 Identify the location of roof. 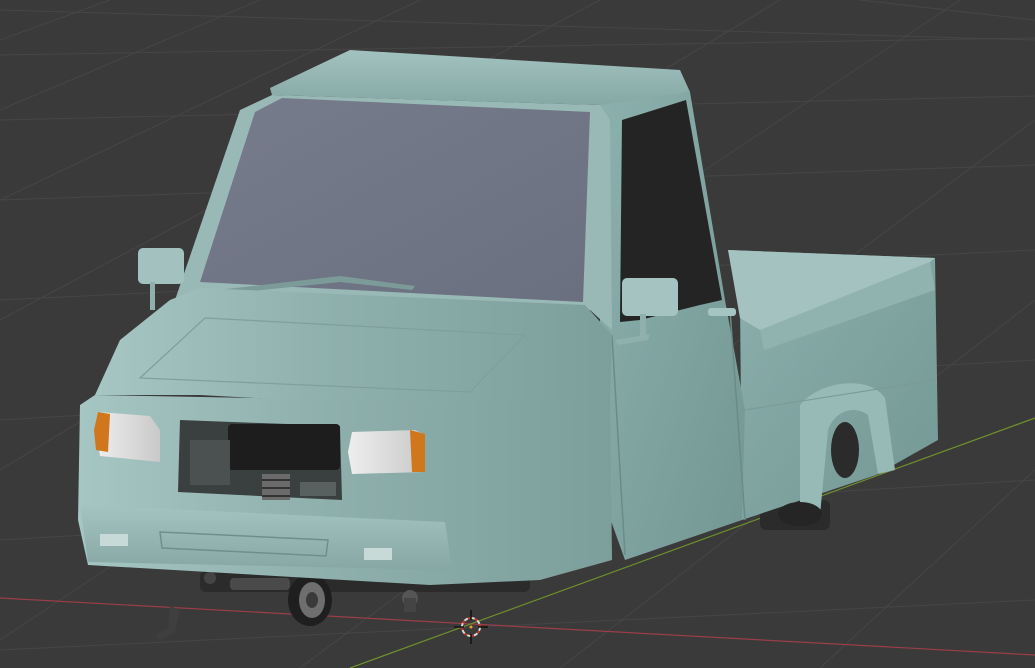
(480, 77).